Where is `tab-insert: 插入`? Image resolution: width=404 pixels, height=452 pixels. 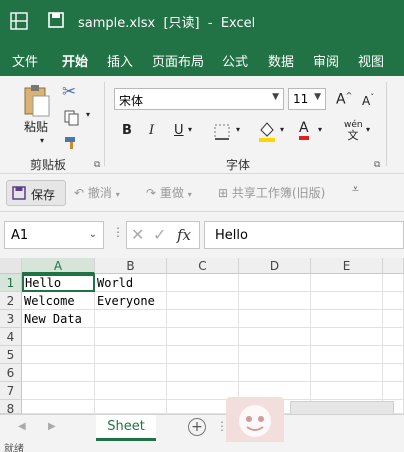 tab-insert: 插入 is located at coordinates (120, 60).